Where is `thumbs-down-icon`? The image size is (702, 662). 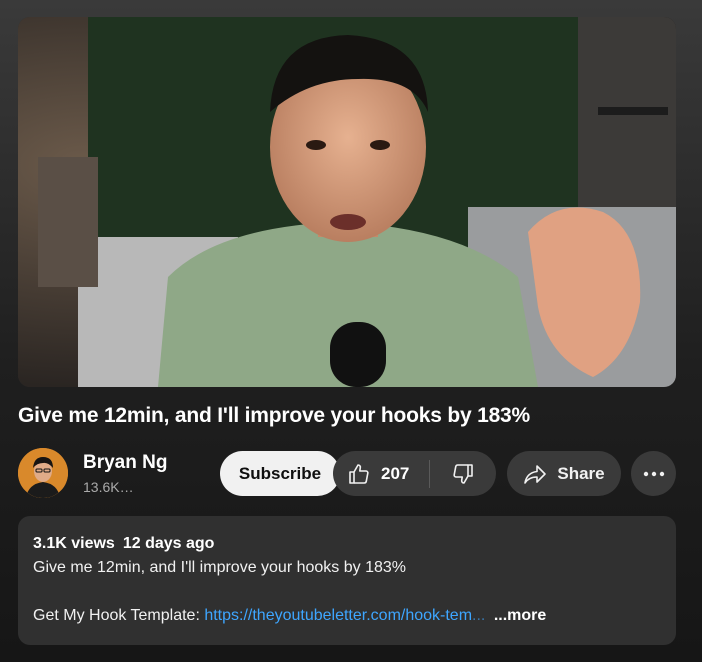 thumbs-down-icon is located at coordinates (463, 473).